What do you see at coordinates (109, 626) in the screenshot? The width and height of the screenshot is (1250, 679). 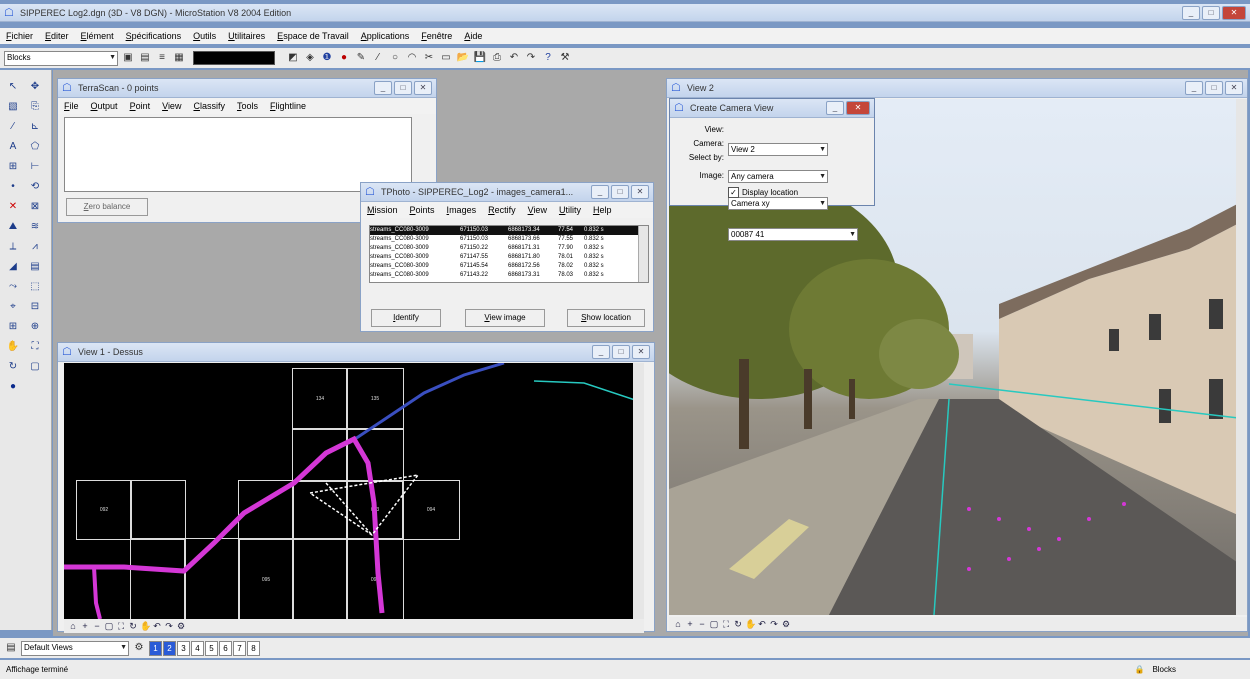 I see `window-area-icon: ▢` at bounding box center [109, 626].